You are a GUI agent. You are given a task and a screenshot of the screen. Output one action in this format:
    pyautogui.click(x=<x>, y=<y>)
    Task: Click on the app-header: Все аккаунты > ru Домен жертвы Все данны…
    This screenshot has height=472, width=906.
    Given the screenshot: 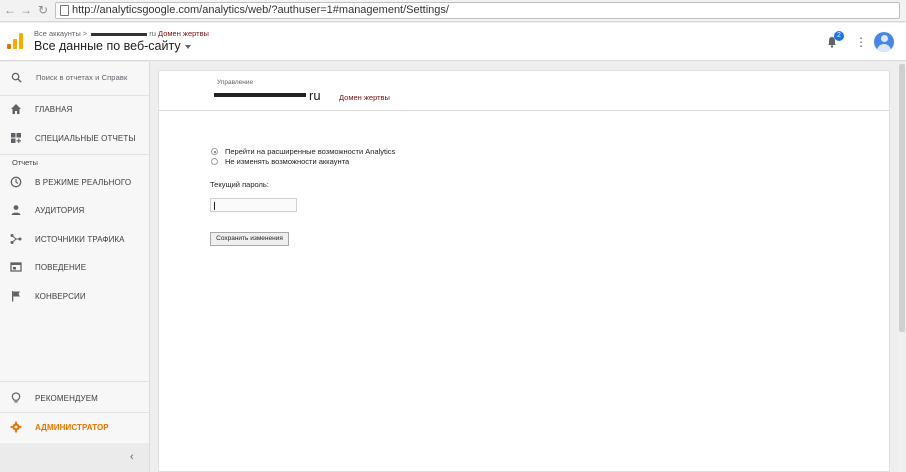 What is the action you would take?
    pyautogui.click(x=453, y=42)
    